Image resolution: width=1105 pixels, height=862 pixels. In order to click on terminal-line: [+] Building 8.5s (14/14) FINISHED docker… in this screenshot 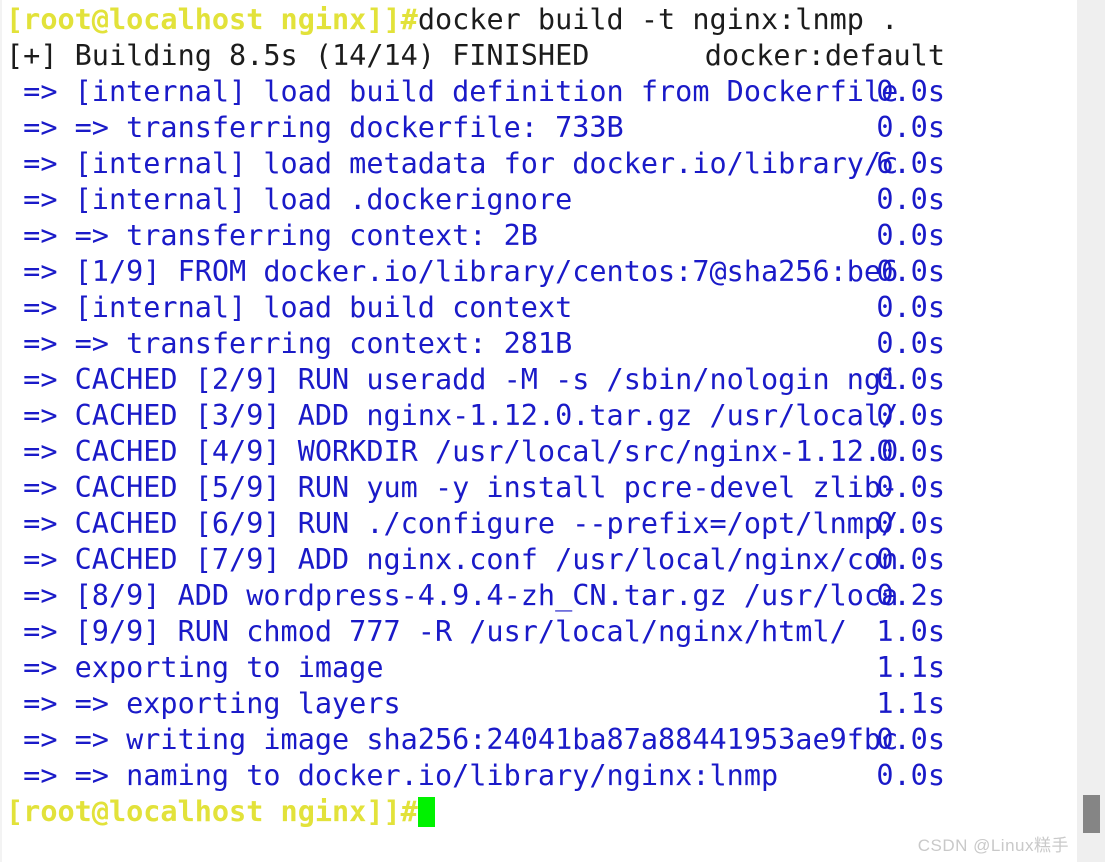, I will do `click(538, 56)`.